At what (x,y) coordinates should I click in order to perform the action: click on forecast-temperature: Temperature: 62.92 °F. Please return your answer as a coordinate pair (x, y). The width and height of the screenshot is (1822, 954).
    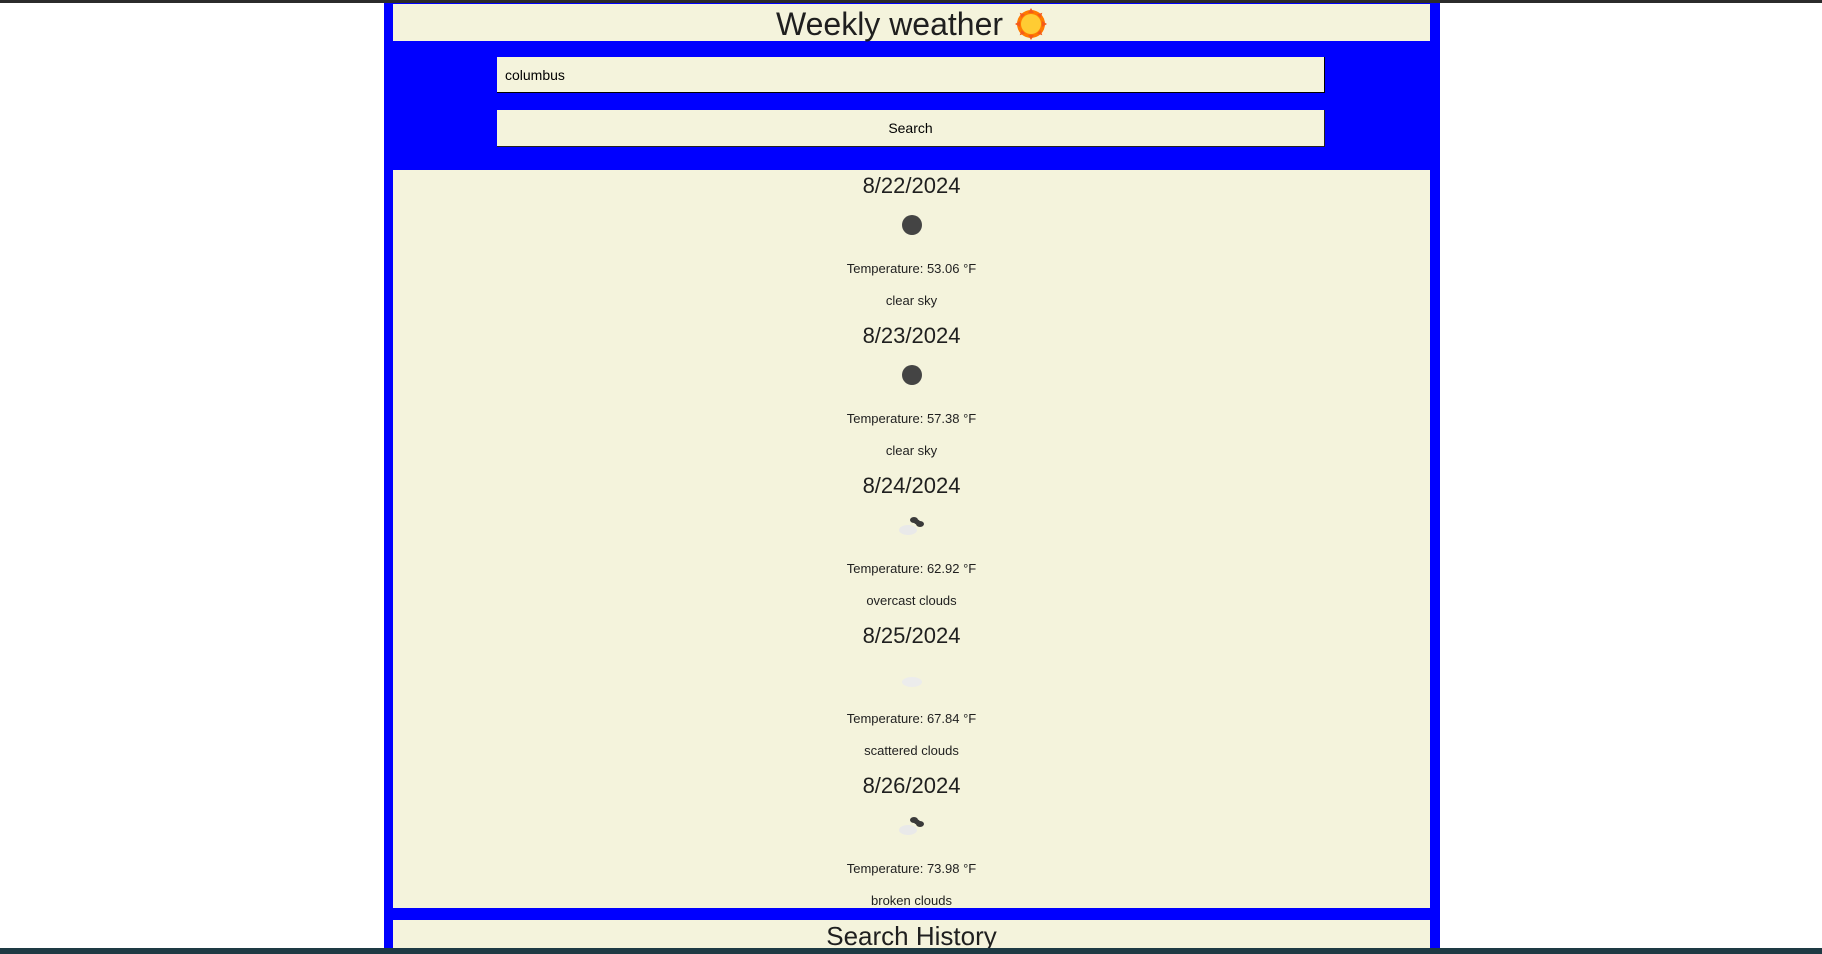
    Looking at the image, I should click on (911, 568).